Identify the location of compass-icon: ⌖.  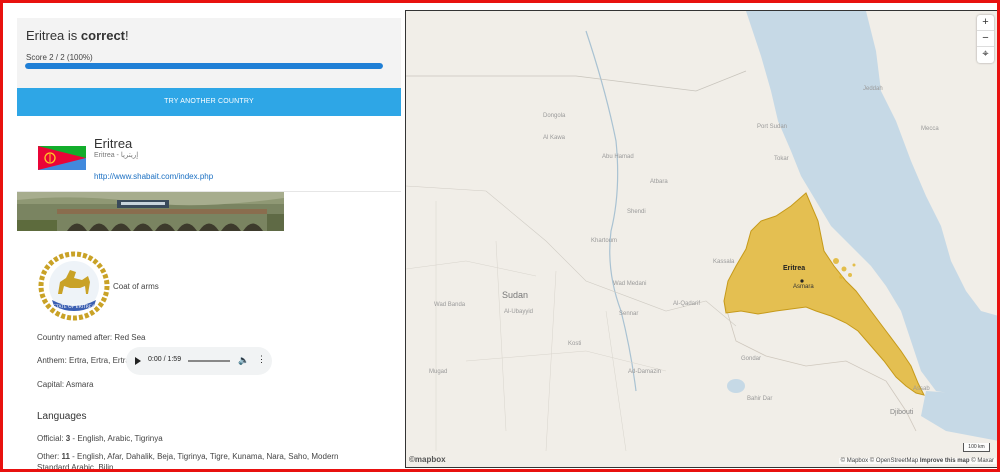
(985, 55).